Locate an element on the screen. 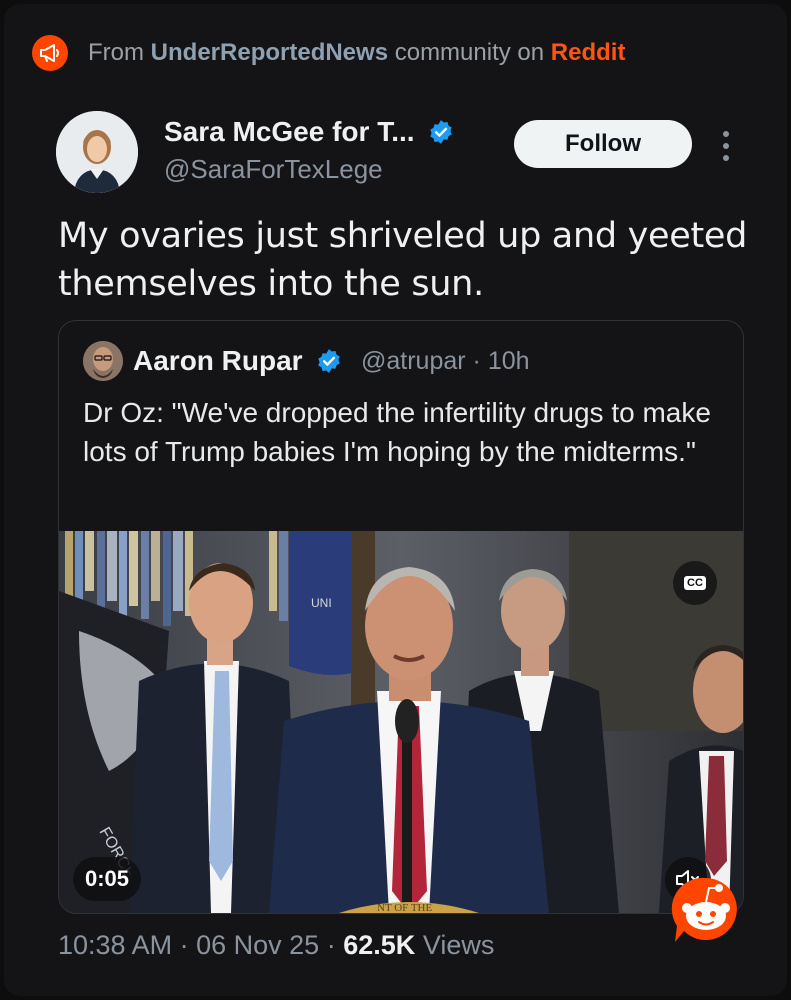 The image size is (791, 1000). captions-button: CC is located at coordinates (695, 583).